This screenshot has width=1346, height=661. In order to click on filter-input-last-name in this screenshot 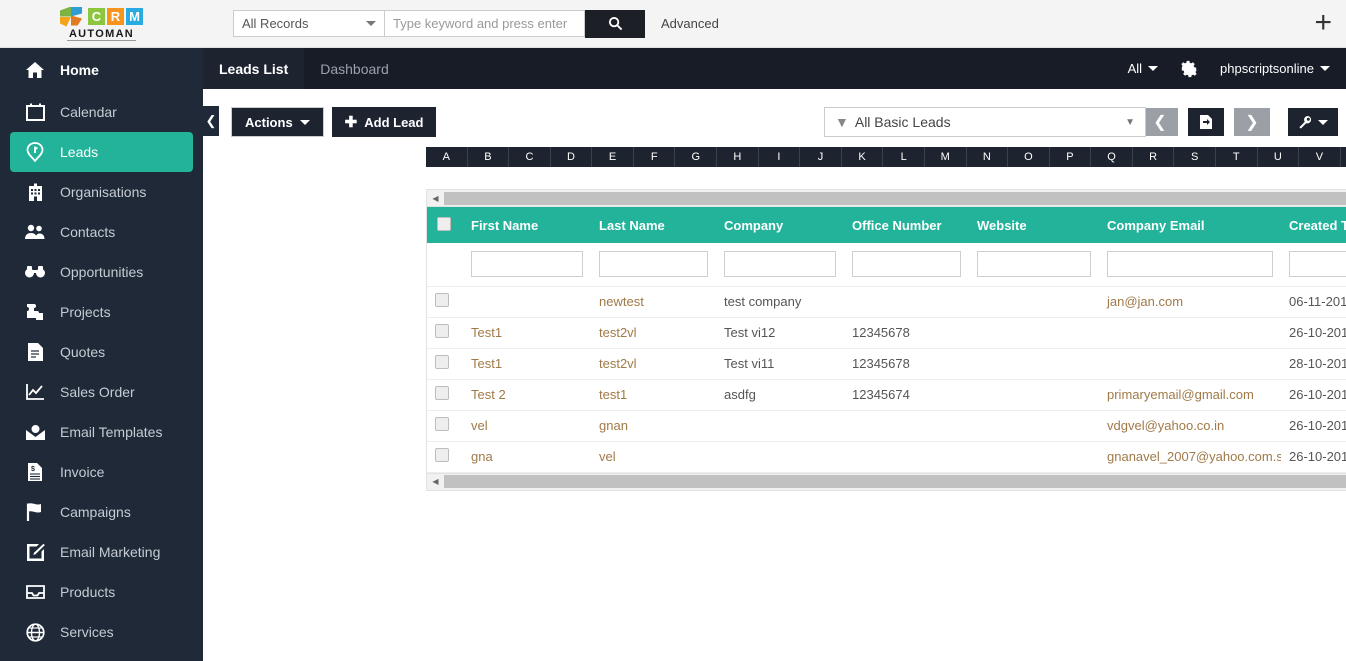, I will do `click(653, 264)`.